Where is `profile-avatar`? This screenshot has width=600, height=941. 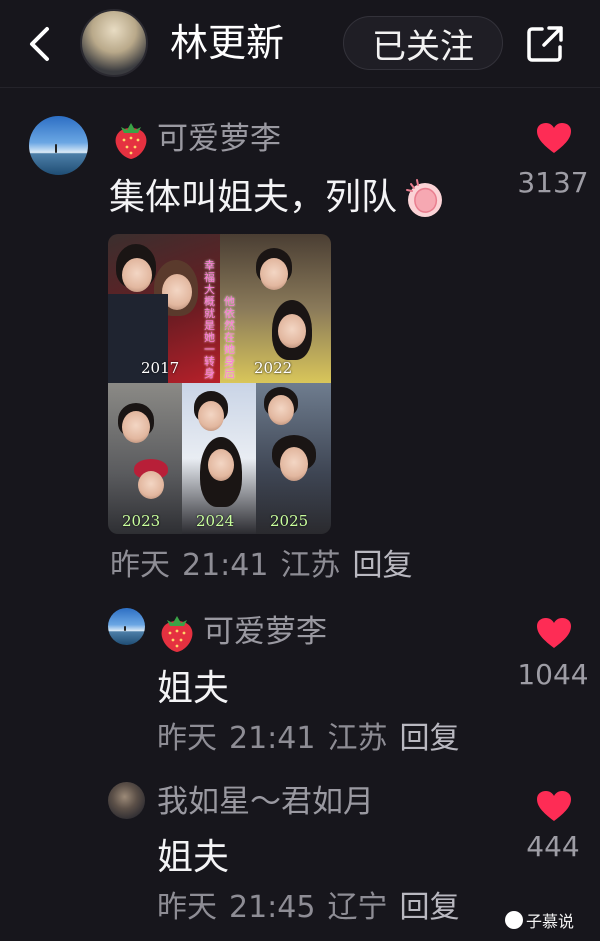
profile-avatar is located at coordinates (114, 43).